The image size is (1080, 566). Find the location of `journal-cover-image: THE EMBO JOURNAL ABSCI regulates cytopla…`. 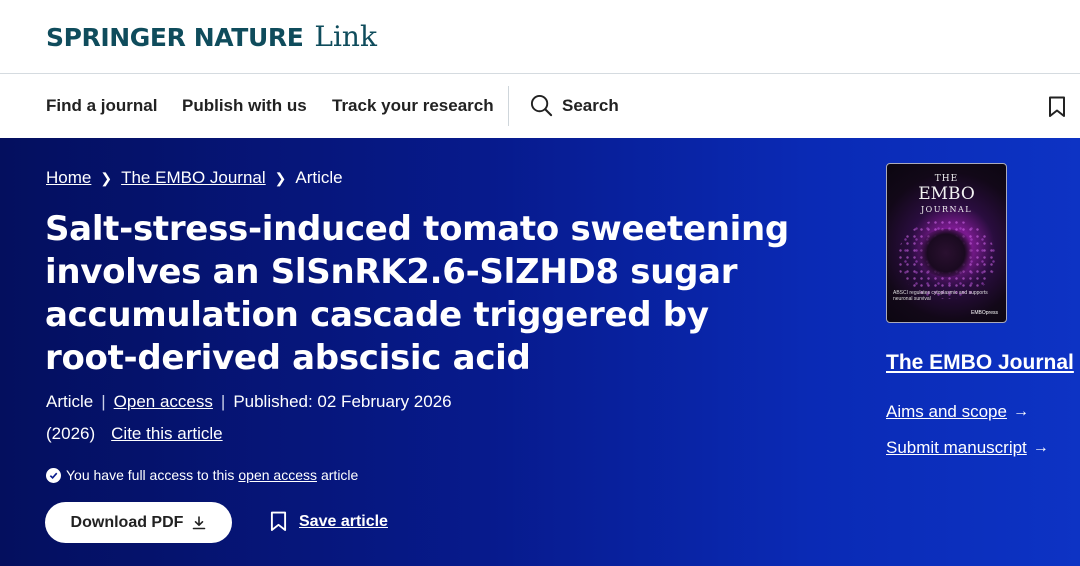

journal-cover-image: THE EMBO JOURNAL ABSCI regulates cytopla… is located at coordinates (946, 243).